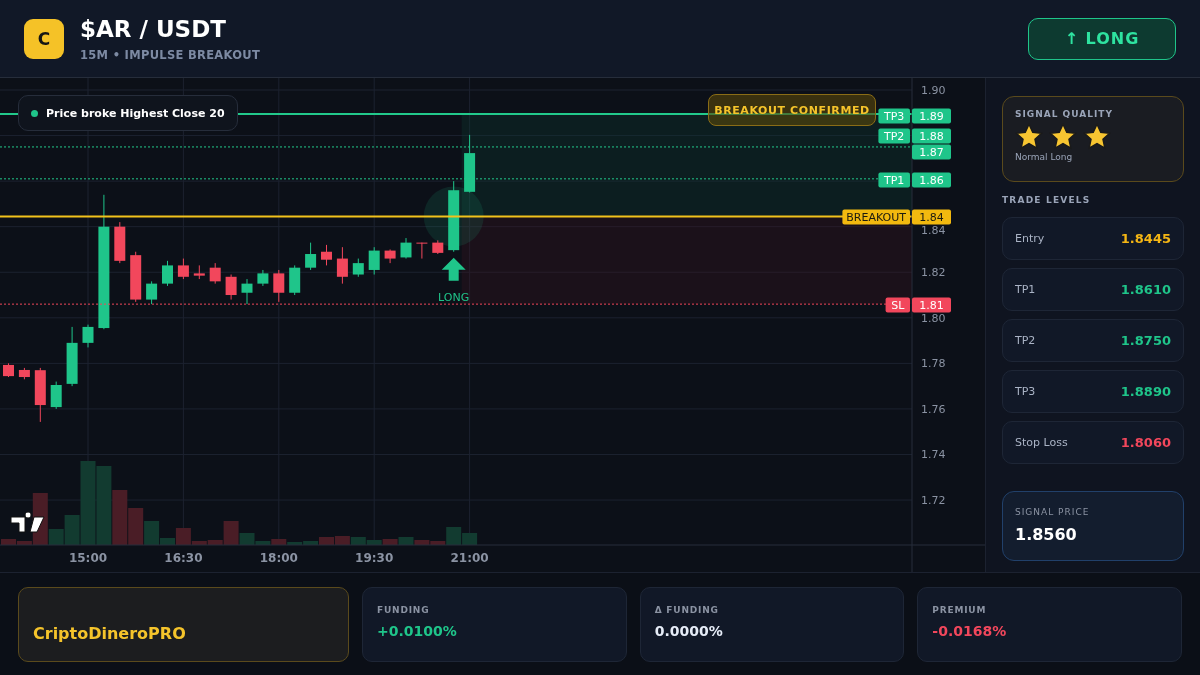 The height and width of the screenshot is (675, 1200). What do you see at coordinates (44, 38) in the screenshot?
I see `coin-logo: C` at bounding box center [44, 38].